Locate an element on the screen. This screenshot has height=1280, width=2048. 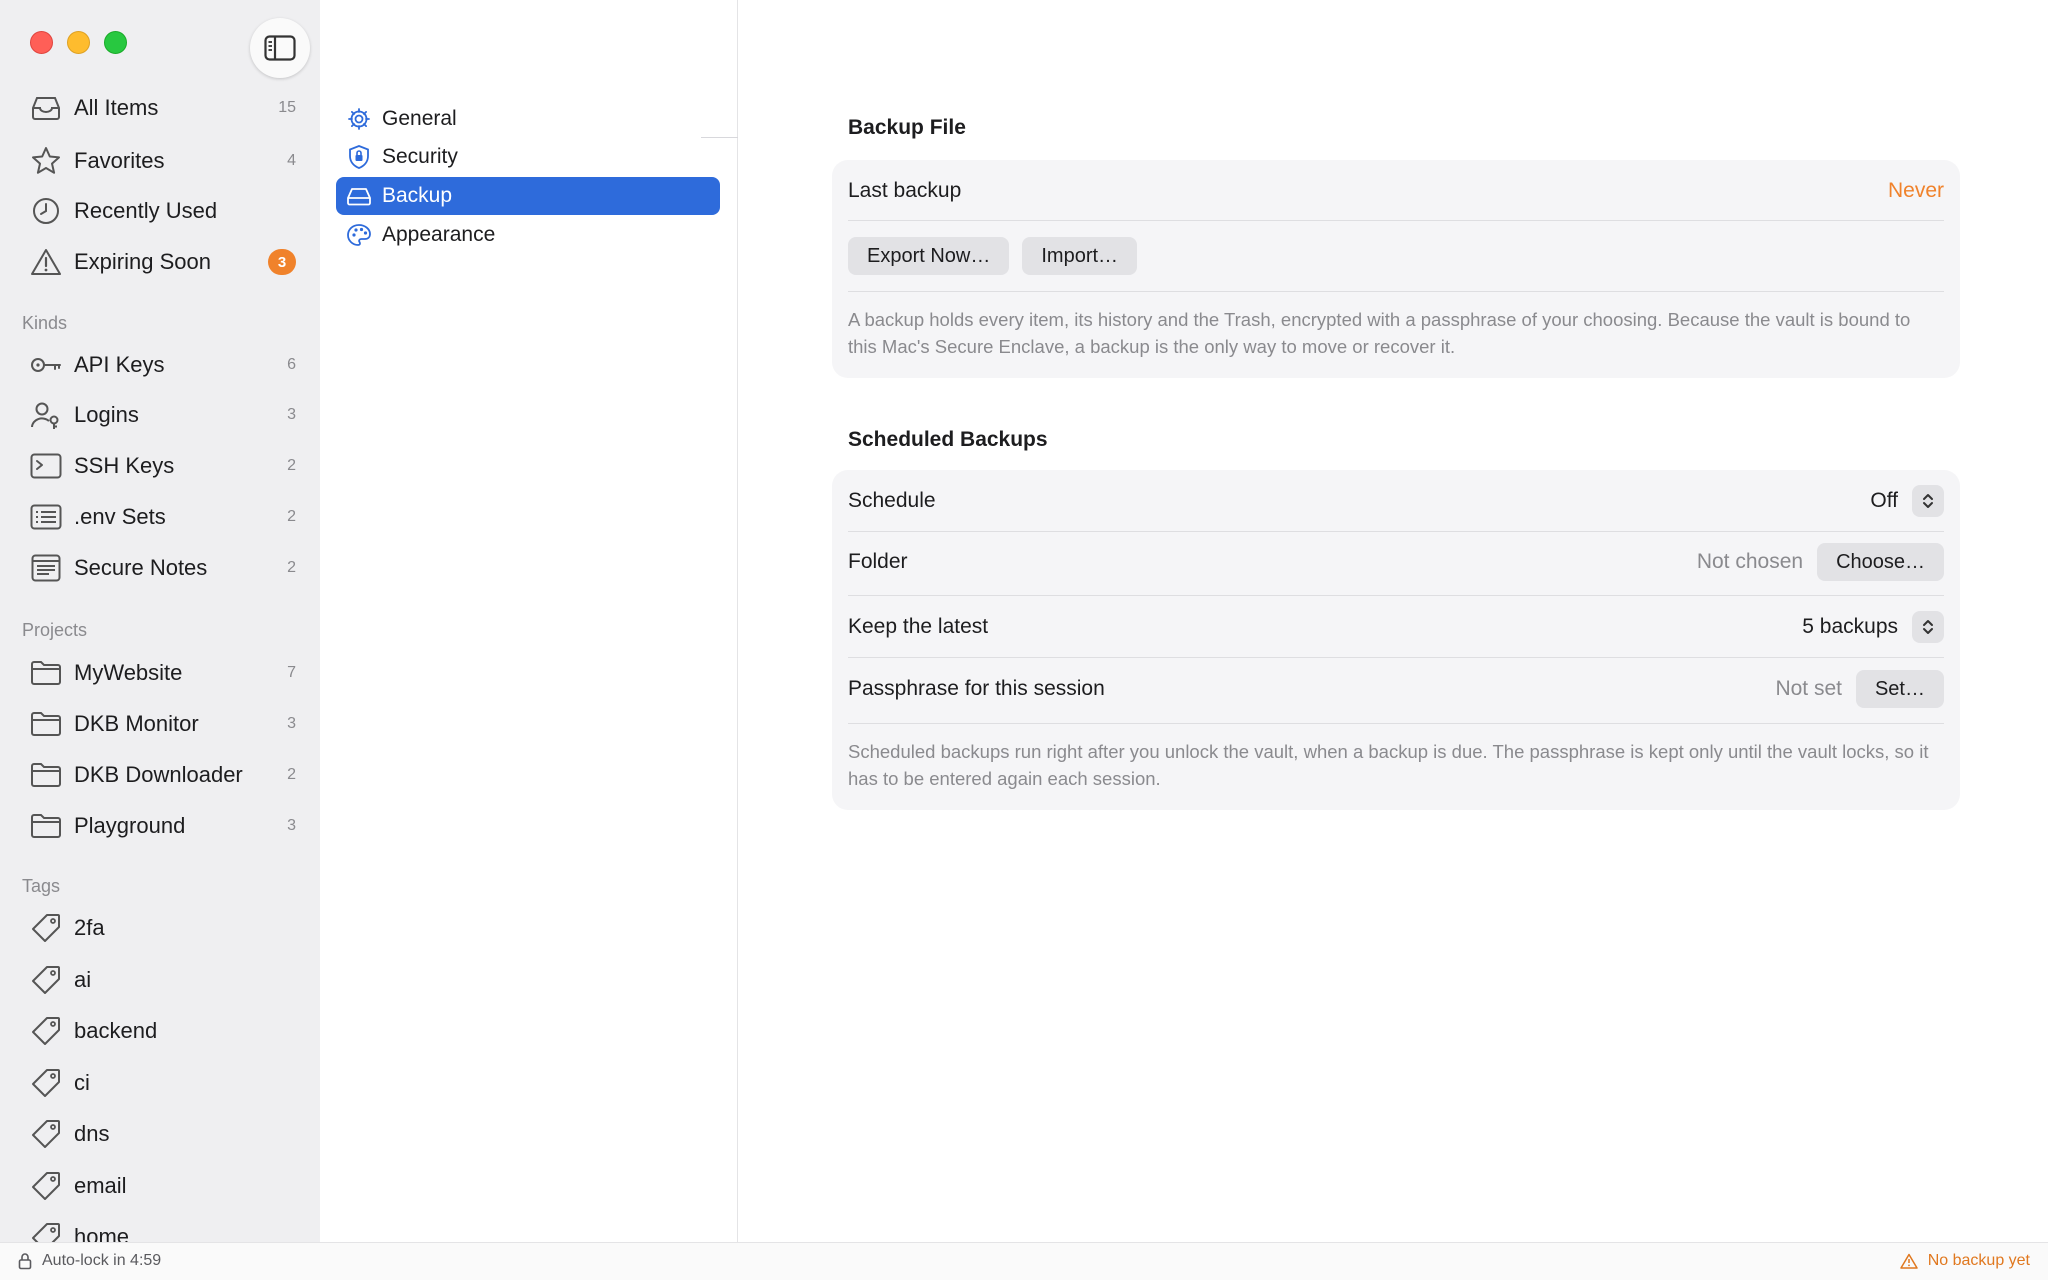
sidebar-item-label: ai is located at coordinates (83, 979).